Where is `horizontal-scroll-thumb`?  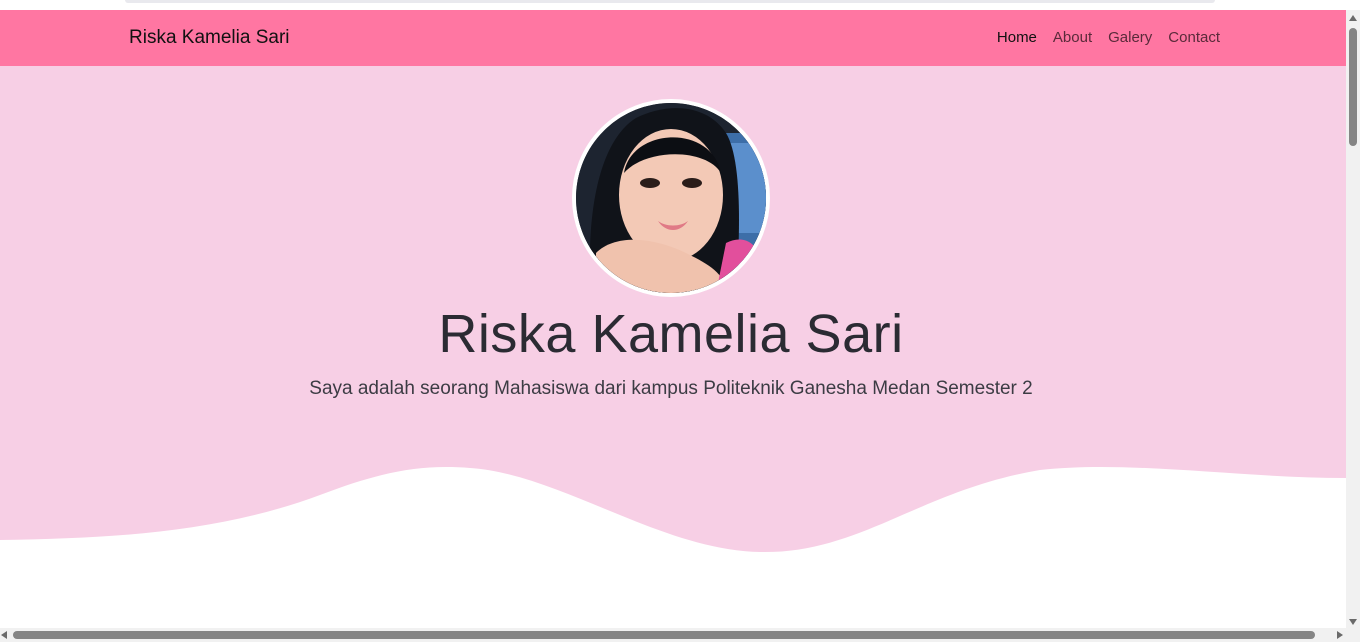 horizontal-scroll-thumb is located at coordinates (664, 635).